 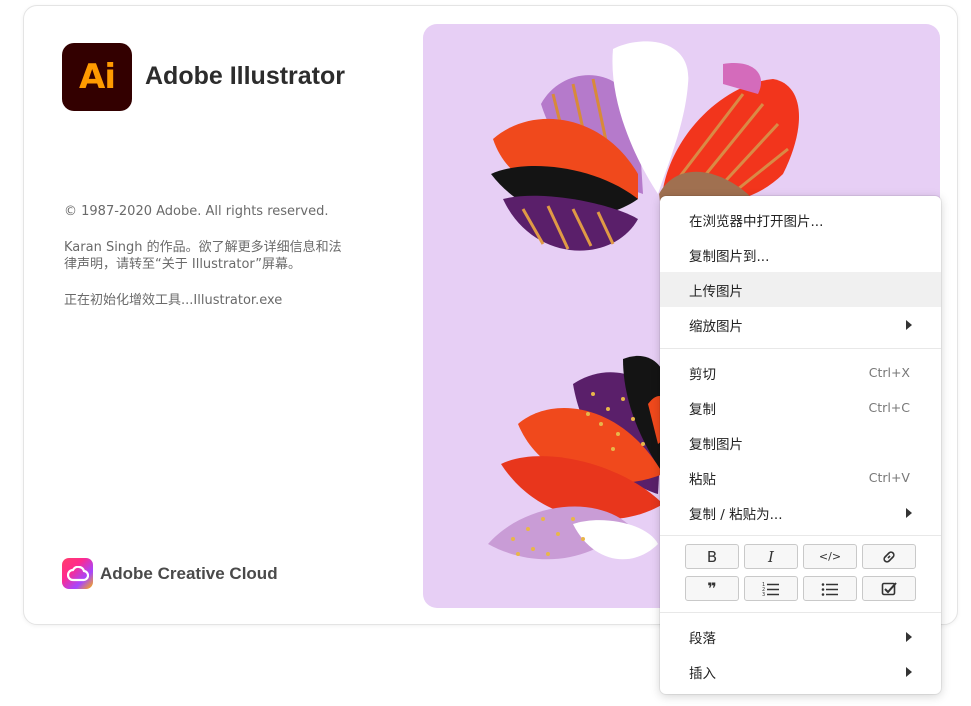 I want to click on menu-item-label: 粘贴, so click(x=702, y=479).